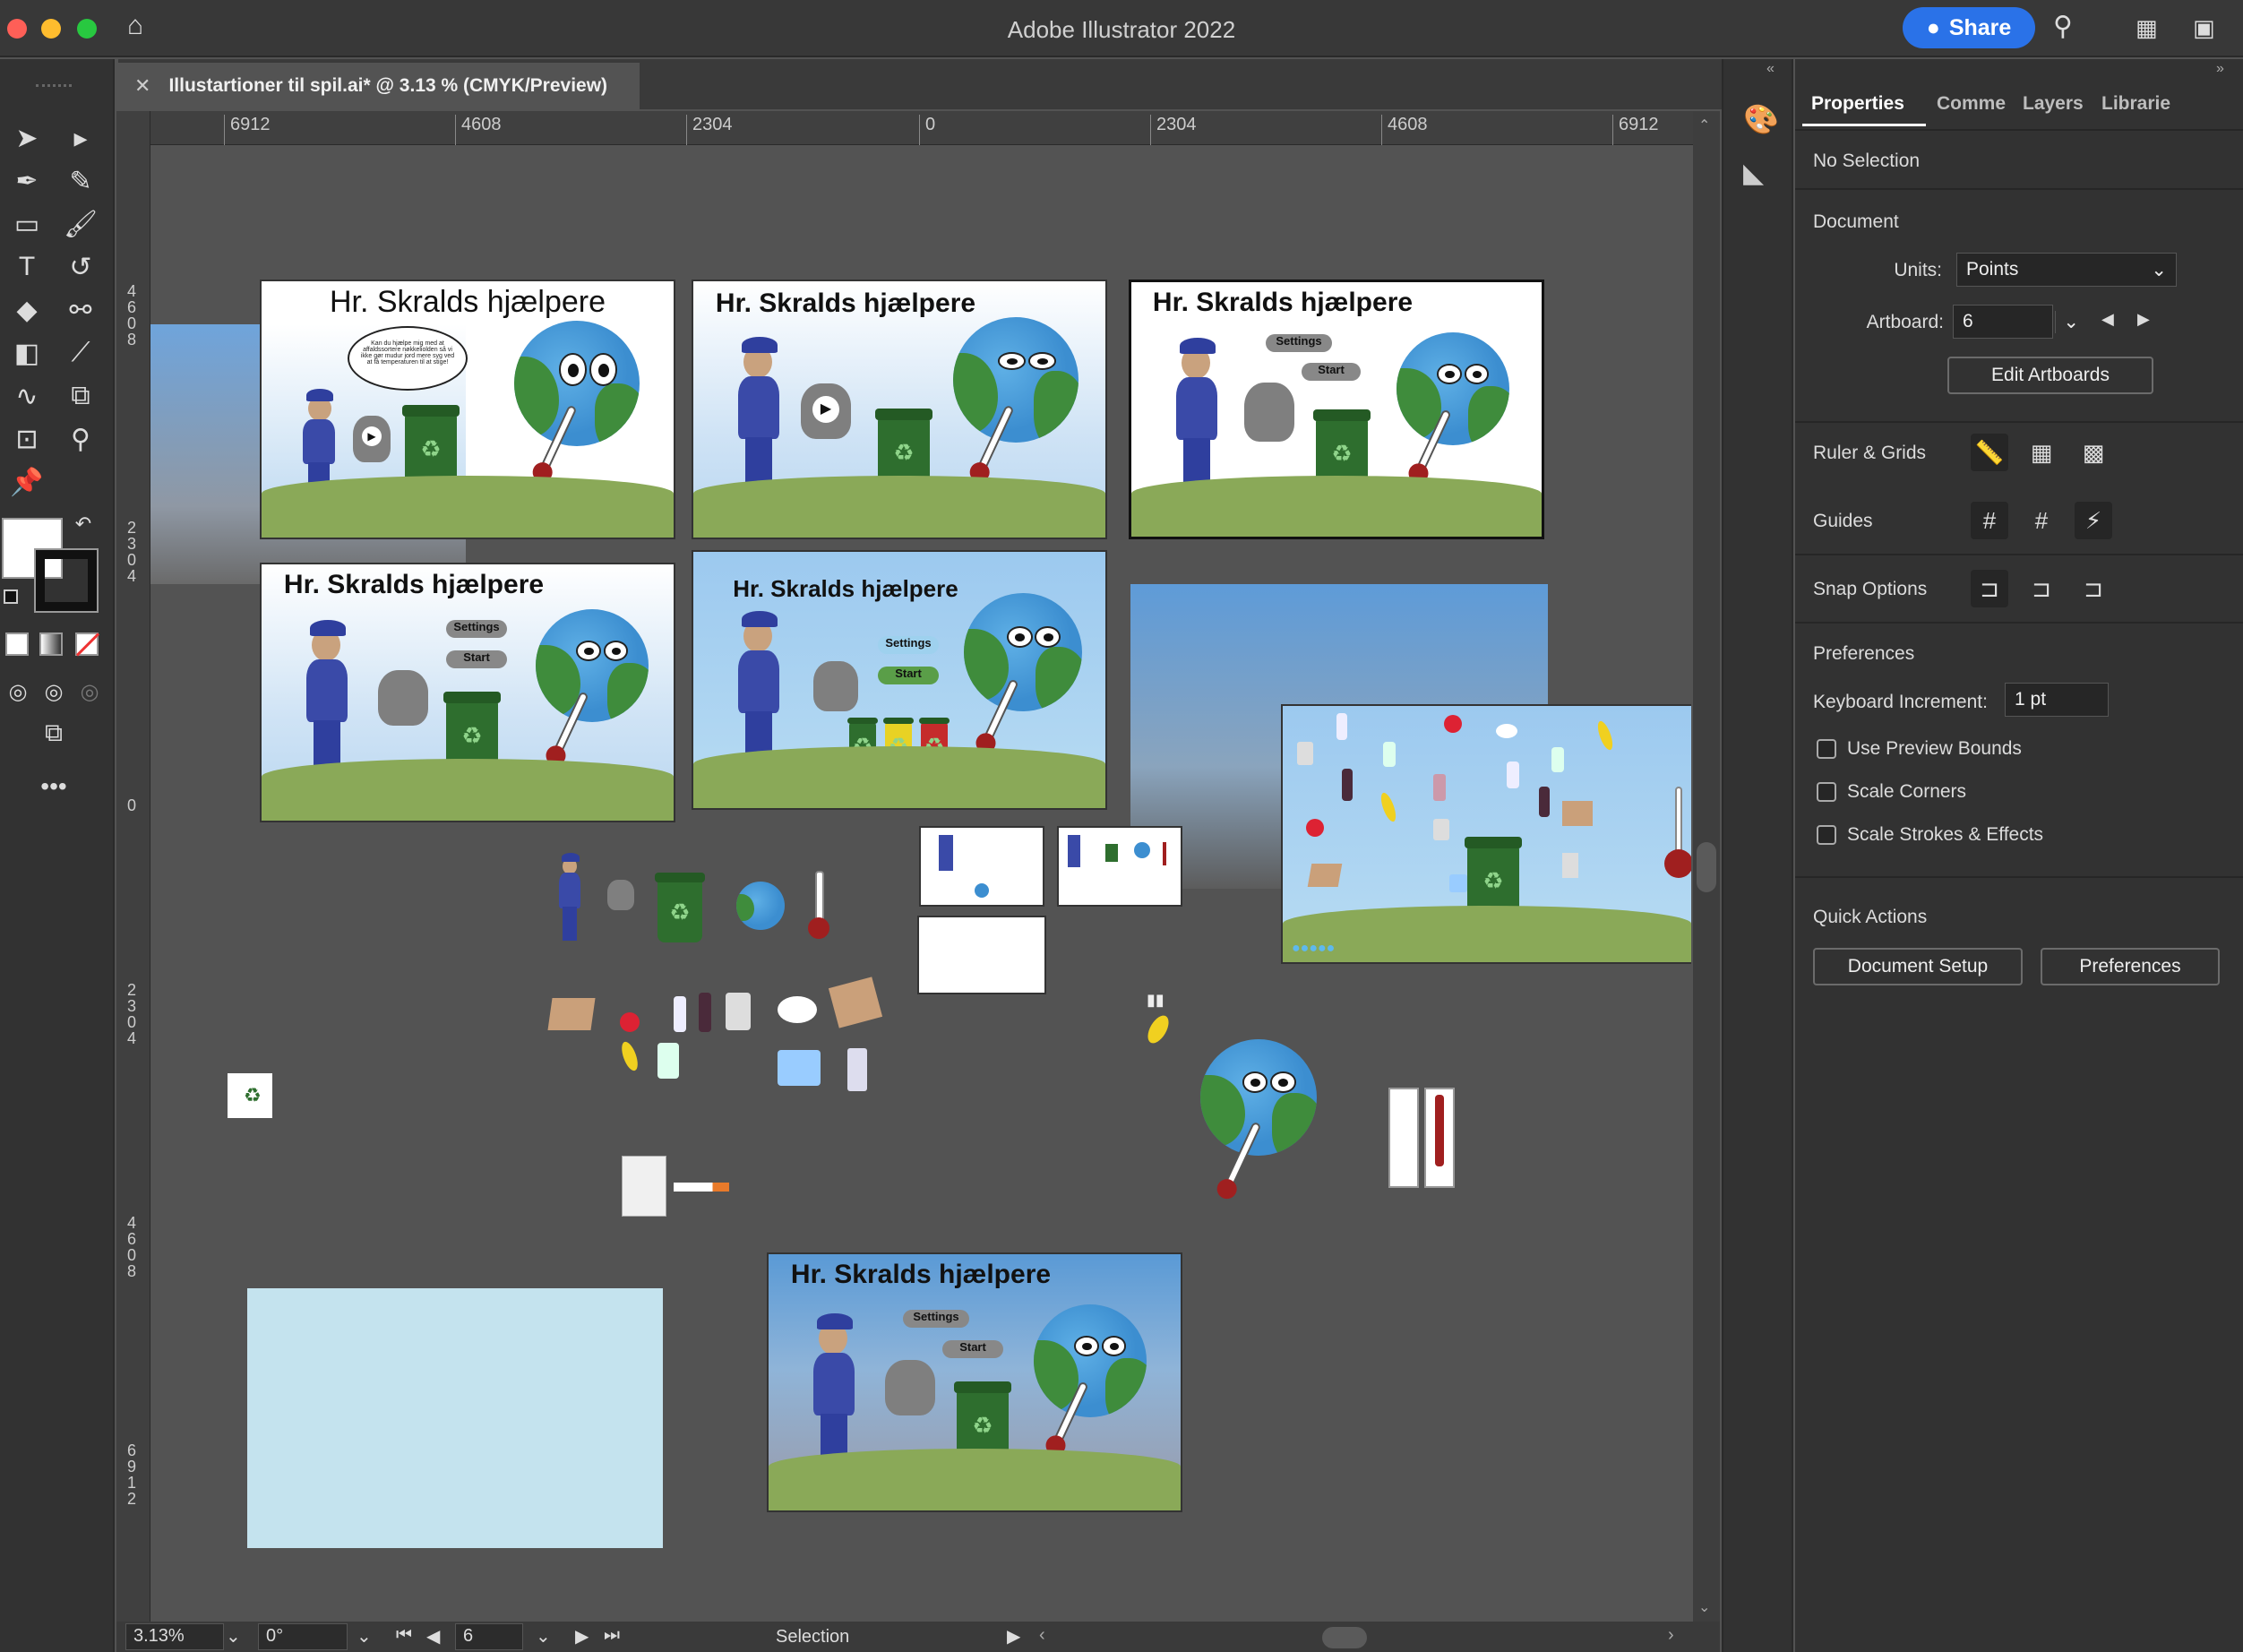 This screenshot has height=1652, width=2243. I want to click on artboard-number-field: 6, so click(489, 1636).